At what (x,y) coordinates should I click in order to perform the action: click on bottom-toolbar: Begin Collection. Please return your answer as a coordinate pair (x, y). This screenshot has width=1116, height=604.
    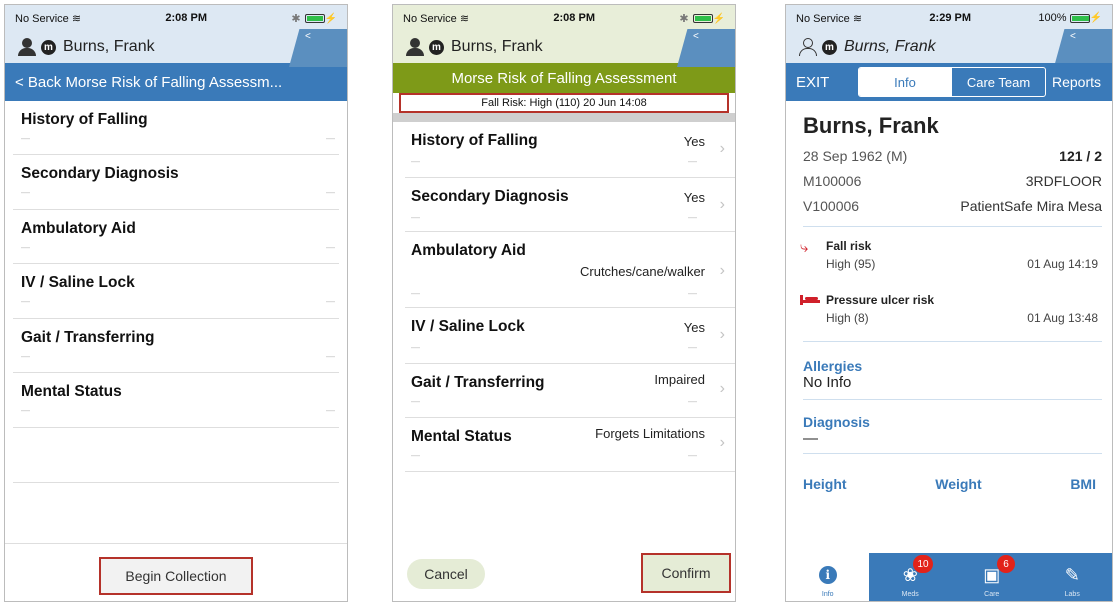
    Looking at the image, I should click on (176, 572).